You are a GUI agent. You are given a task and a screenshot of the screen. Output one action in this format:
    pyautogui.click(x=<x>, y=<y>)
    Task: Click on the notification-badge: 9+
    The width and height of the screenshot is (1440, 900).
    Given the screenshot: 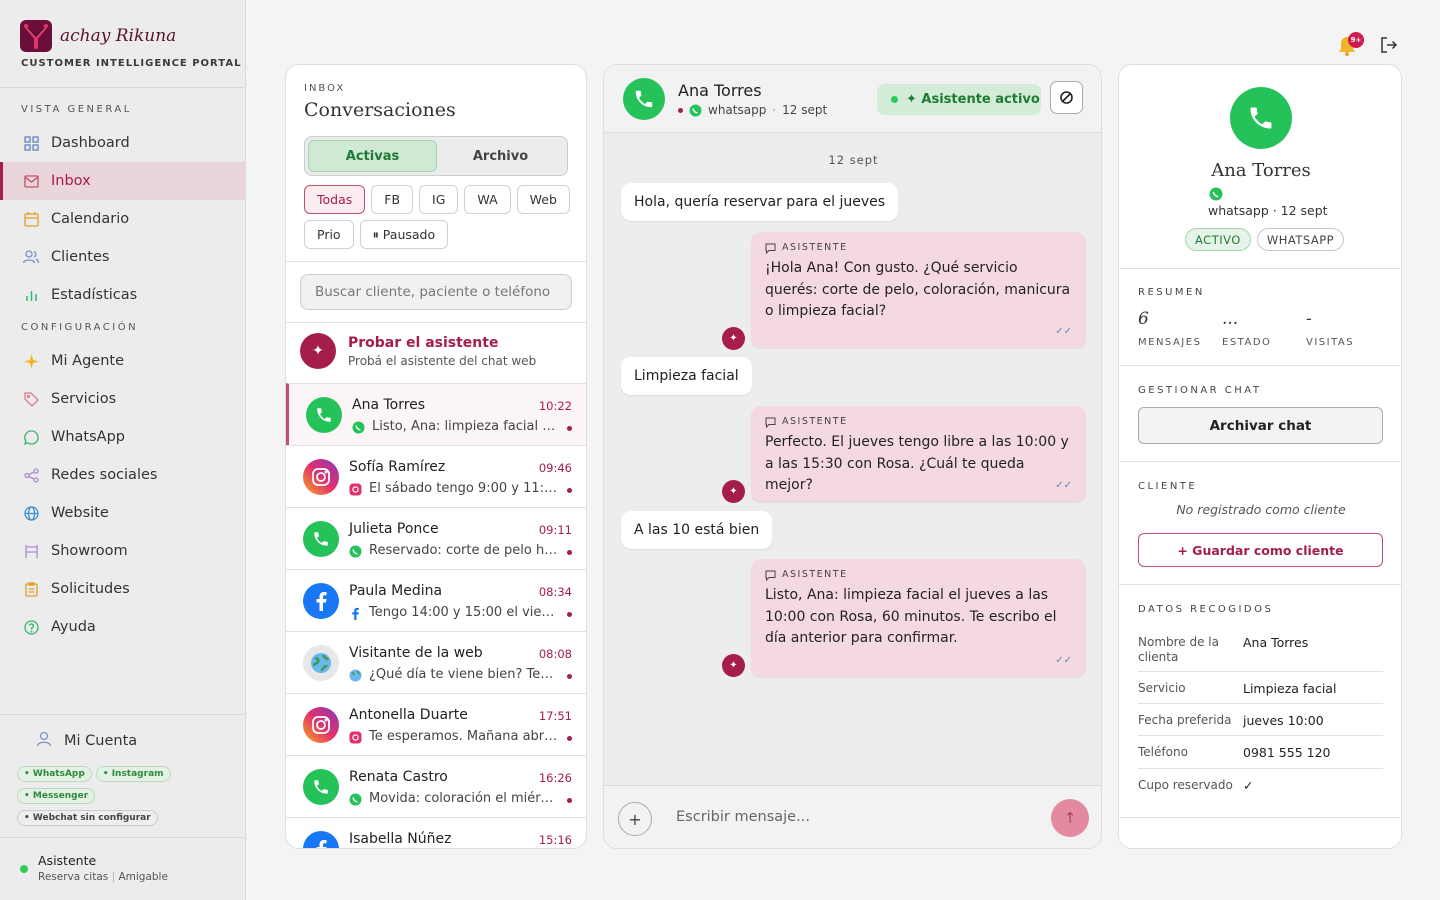 What is the action you would take?
    pyautogui.click(x=1356, y=40)
    